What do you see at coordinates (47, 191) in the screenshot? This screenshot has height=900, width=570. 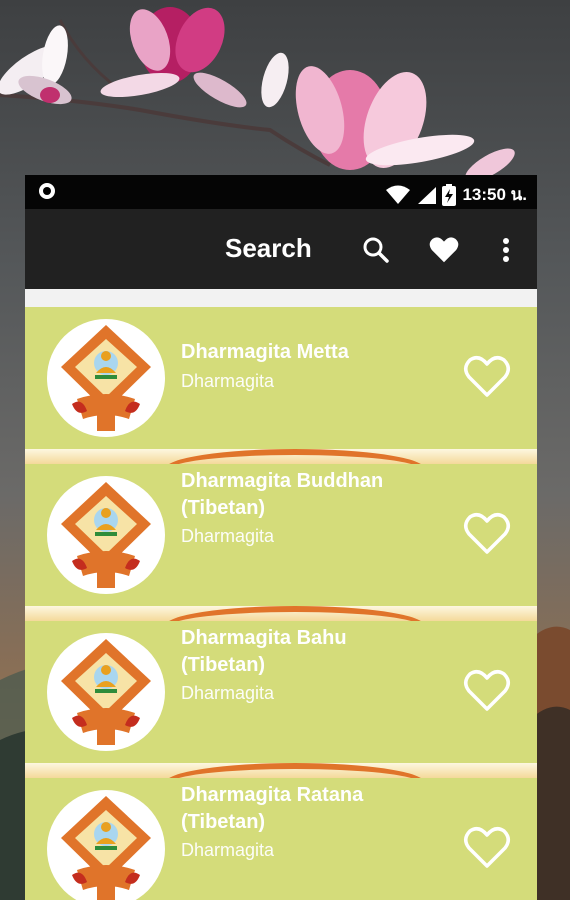 I see `notification-circle-icon` at bounding box center [47, 191].